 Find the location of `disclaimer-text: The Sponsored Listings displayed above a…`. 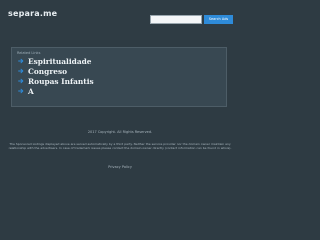

disclaimer-text: The Sponsored Listings displayed above a… is located at coordinates (120, 146).